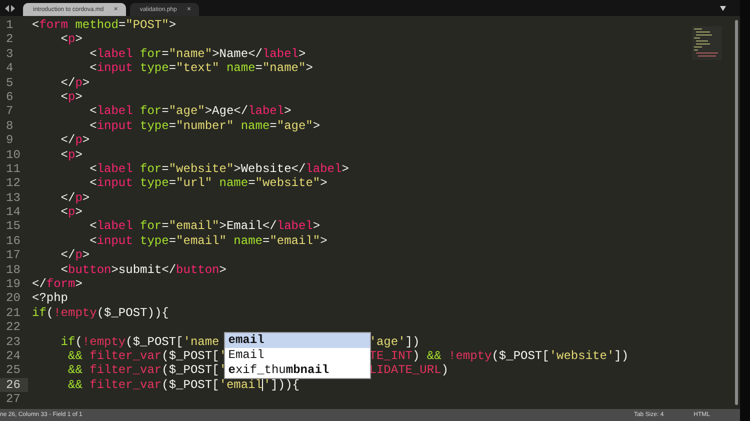 This screenshot has width=750, height=421. I want to click on line-number: 8, so click(9, 126).